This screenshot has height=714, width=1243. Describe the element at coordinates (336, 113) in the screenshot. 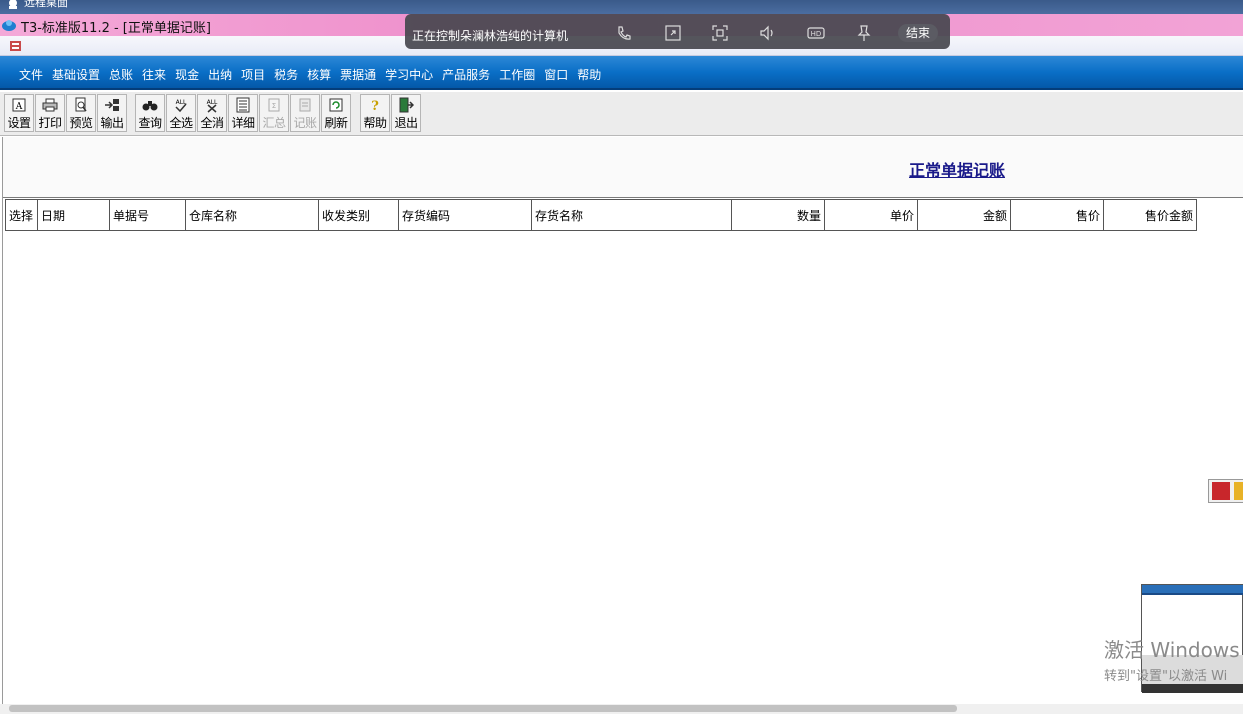

I see `refresh-button: 刷新` at that location.